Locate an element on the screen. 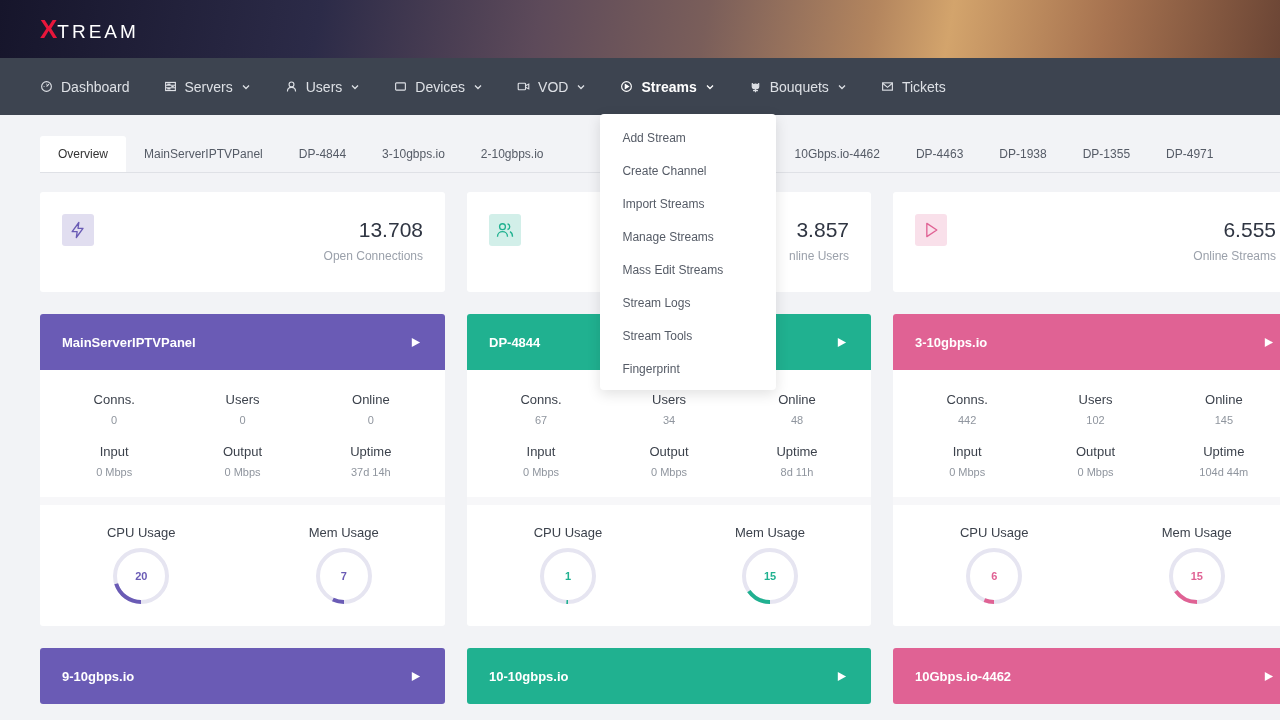 The image size is (1280, 720). menu-item: Create Channel is located at coordinates (688, 171).